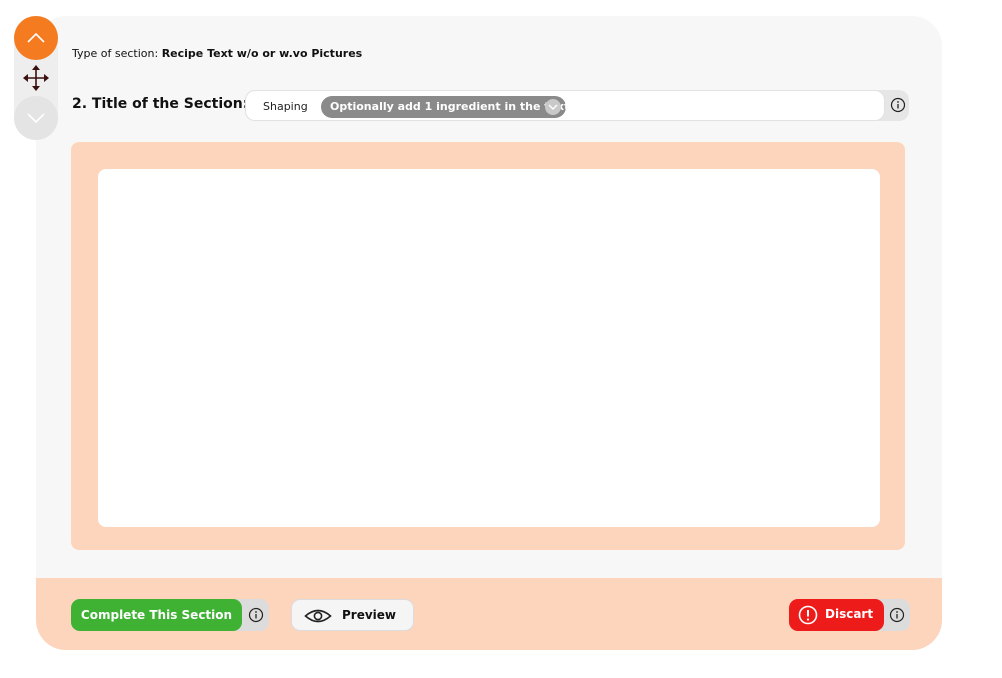 This screenshot has height=678, width=1002. What do you see at coordinates (160, 104) in the screenshot?
I see `section-title-label: 2. Title of the Section:` at bounding box center [160, 104].